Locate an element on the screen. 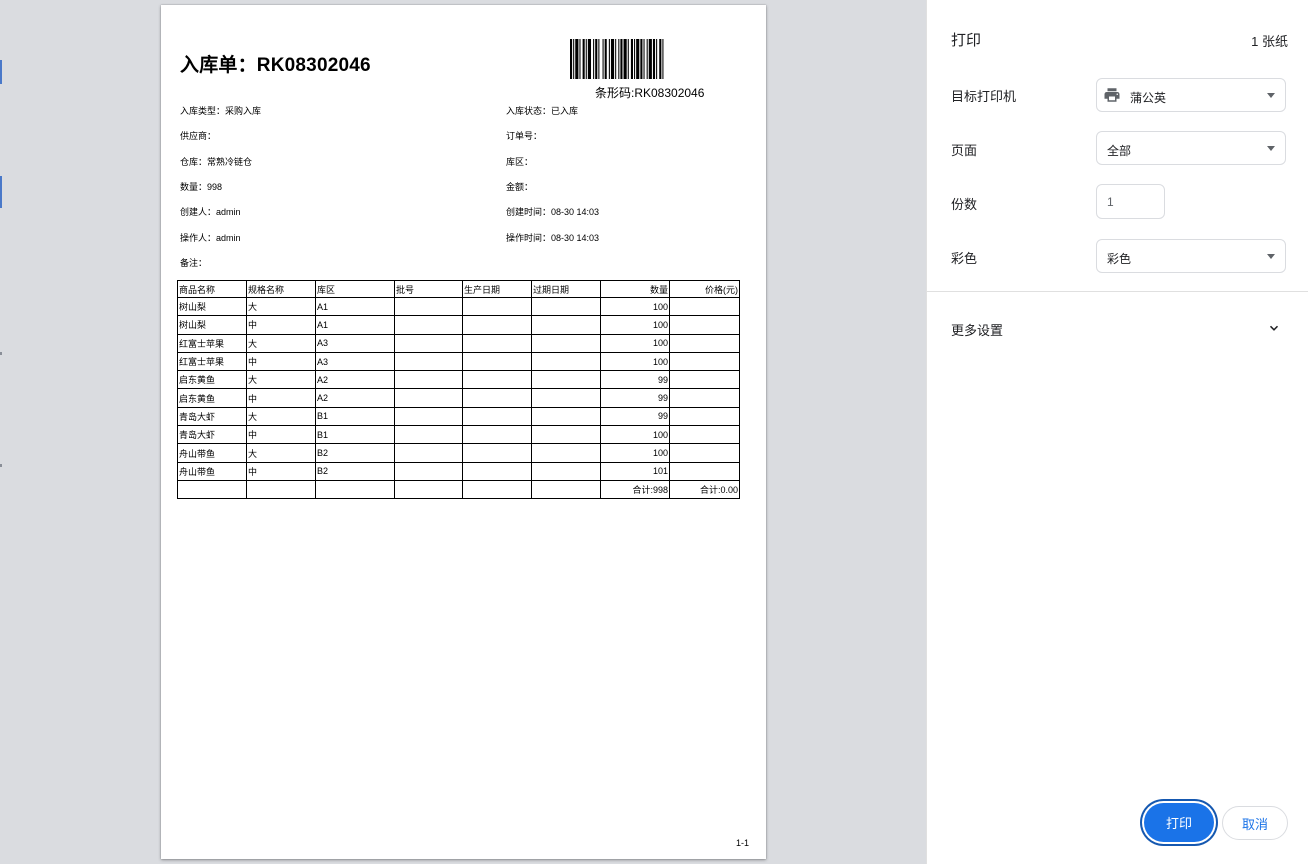 This screenshot has width=1308, height=864. table-row: 青岛大虾大 B1 99 is located at coordinates (458, 416).